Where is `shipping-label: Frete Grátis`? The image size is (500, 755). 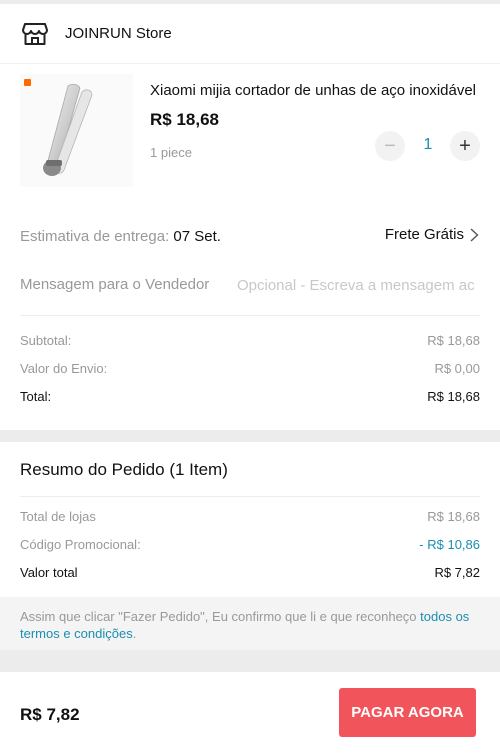 shipping-label: Frete Grátis is located at coordinates (424, 234).